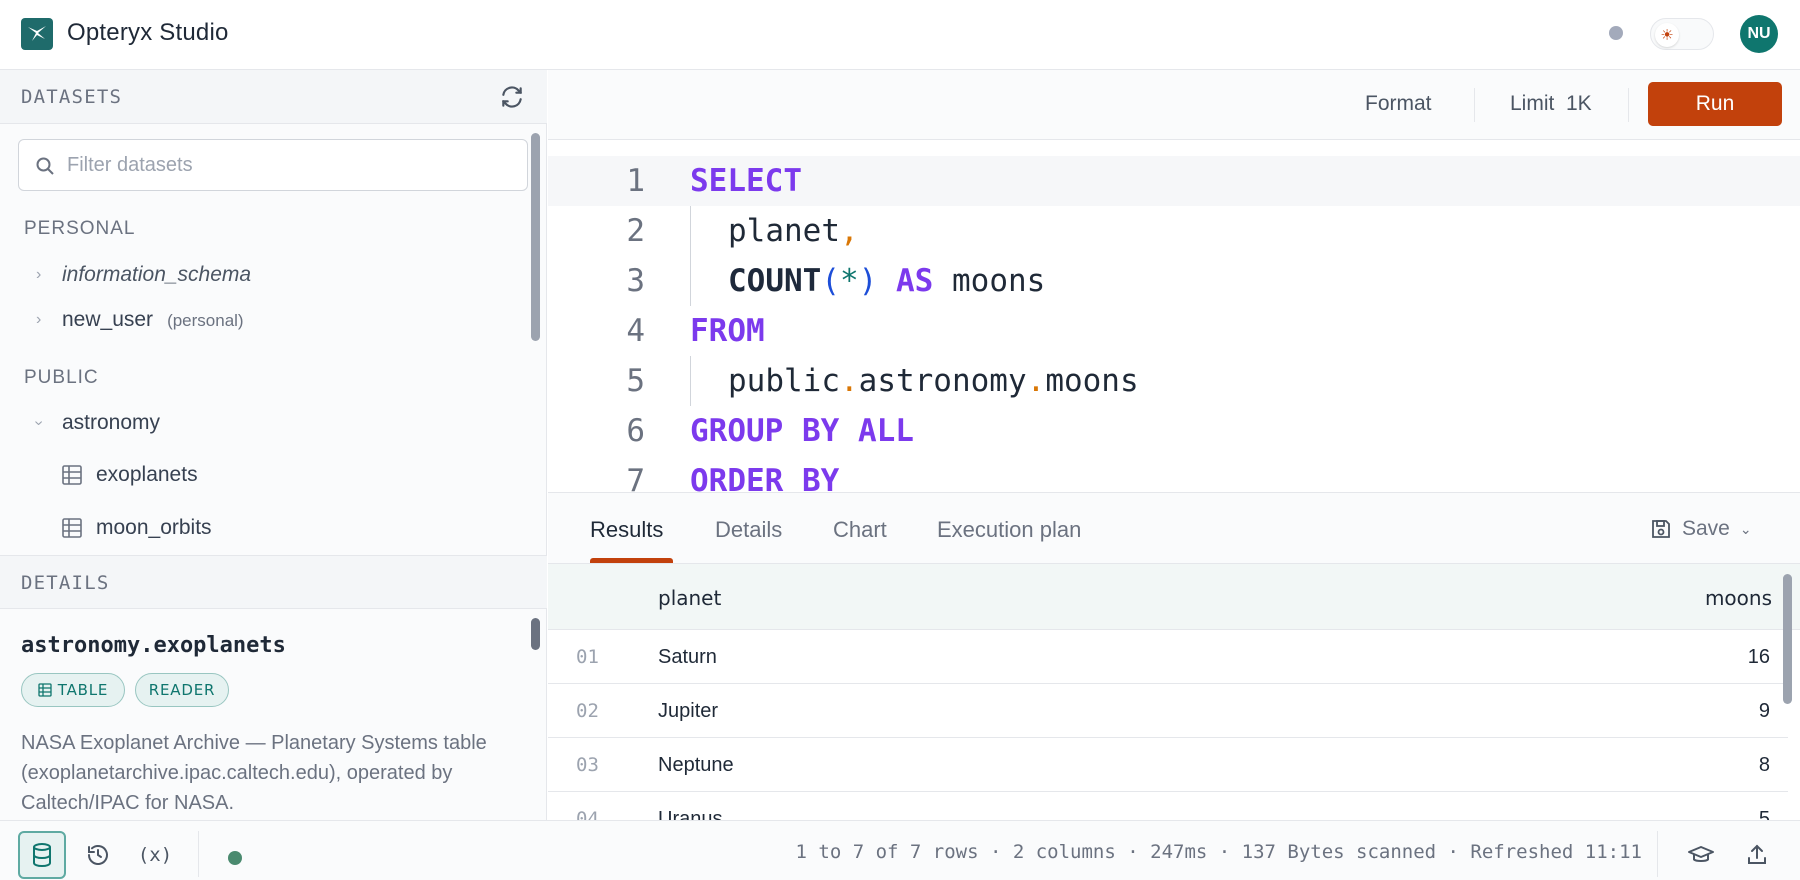  What do you see at coordinates (1168, 711) in the screenshot?
I see `table-row: 02 Jupiter 9` at bounding box center [1168, 711].